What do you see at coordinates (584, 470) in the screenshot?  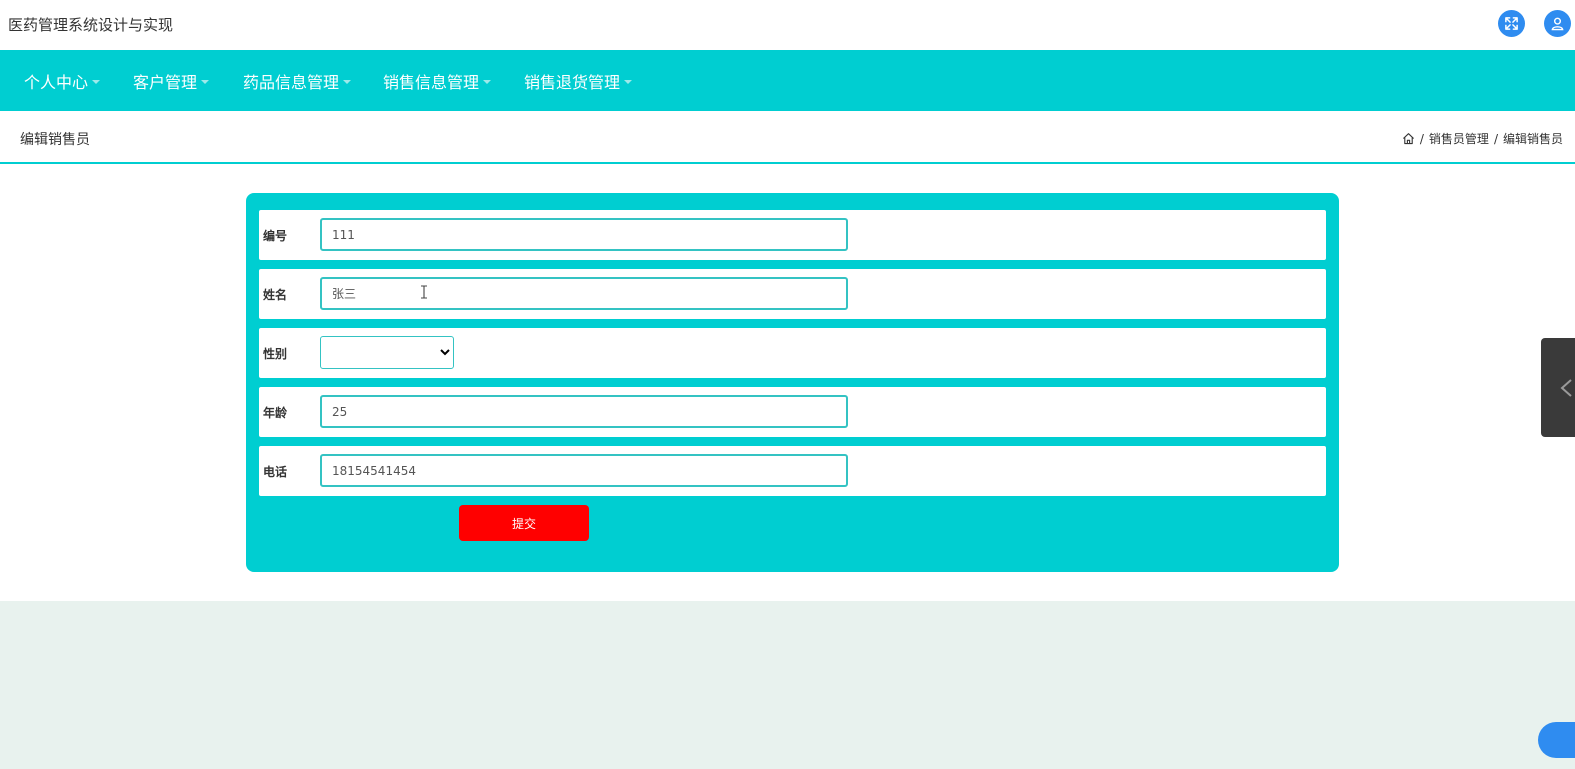 I see `phone-input` at bounding box center [584, 470].